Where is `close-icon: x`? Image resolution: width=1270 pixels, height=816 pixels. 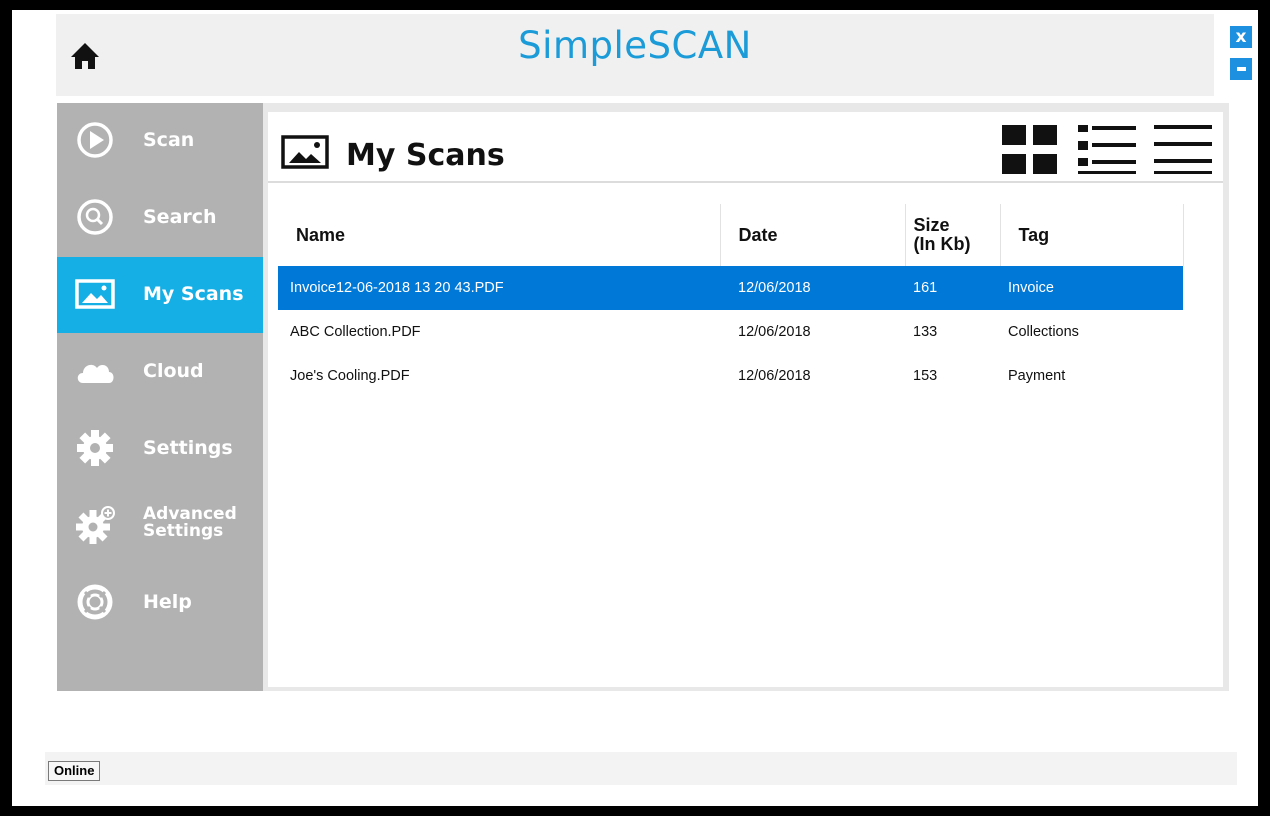 close-icon: x is located at coordinates (1241, 37).